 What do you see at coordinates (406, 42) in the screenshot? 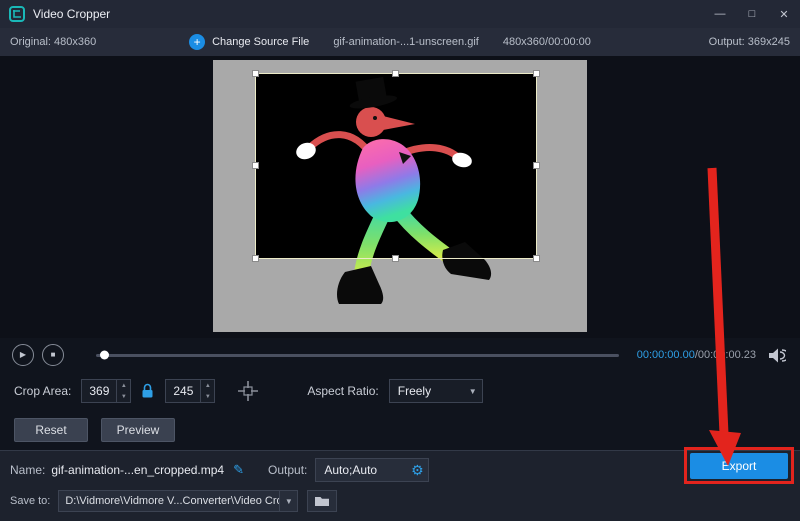
I see `source-filename: gif-animation-...1-unscreen.gif` at bounding box center [406, 42].